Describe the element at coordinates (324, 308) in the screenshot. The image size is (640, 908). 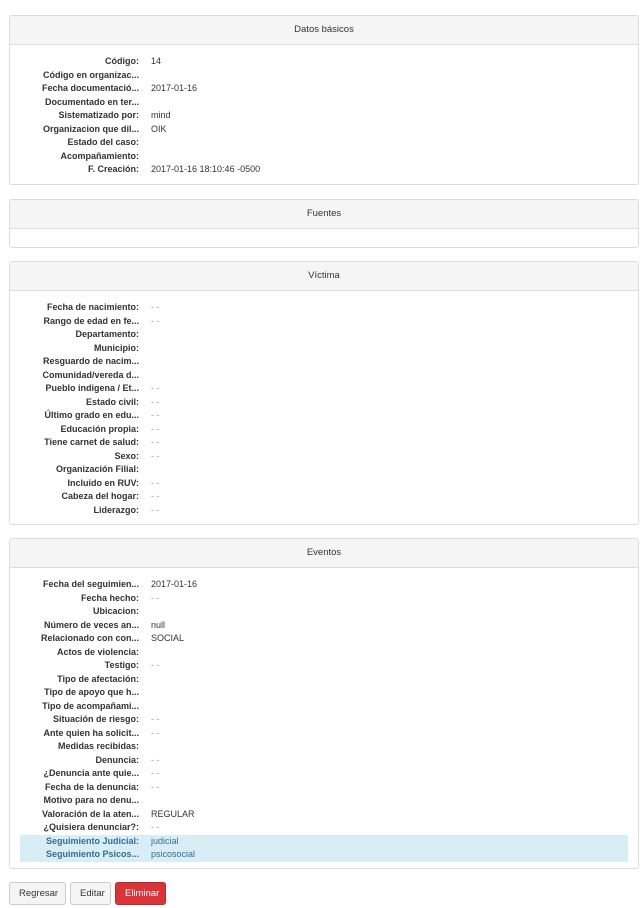
I see `victim-field-row: Fecha de nacimiento: - -` at that location.